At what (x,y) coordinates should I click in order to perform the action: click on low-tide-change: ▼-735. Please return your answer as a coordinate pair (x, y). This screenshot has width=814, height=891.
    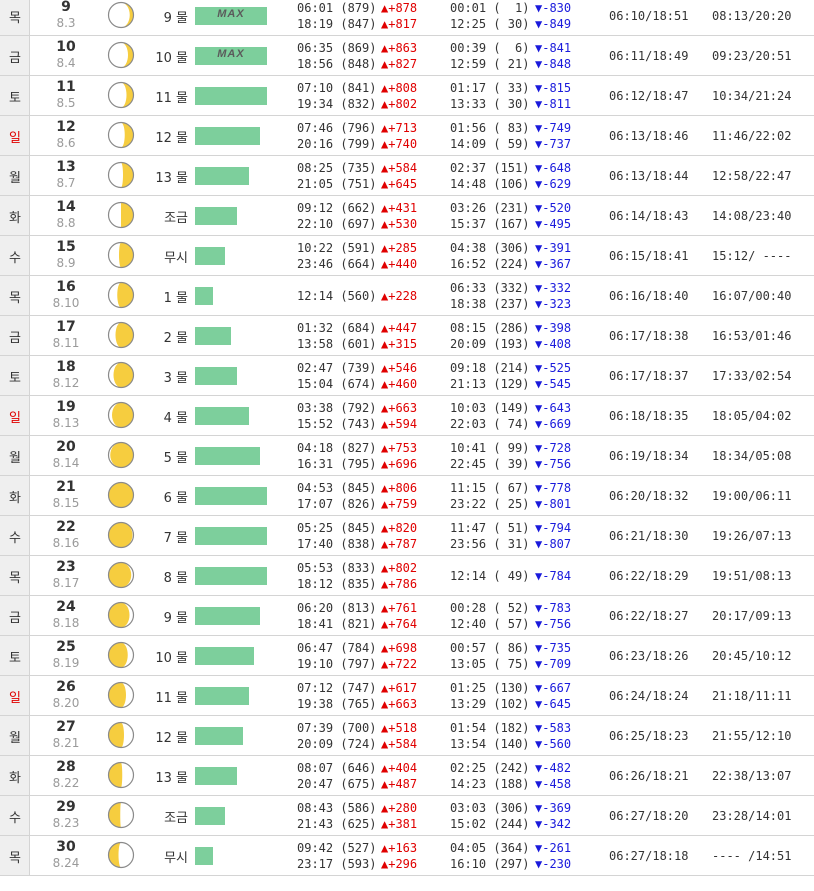
    Looking at the image, I should click on (553, 648).